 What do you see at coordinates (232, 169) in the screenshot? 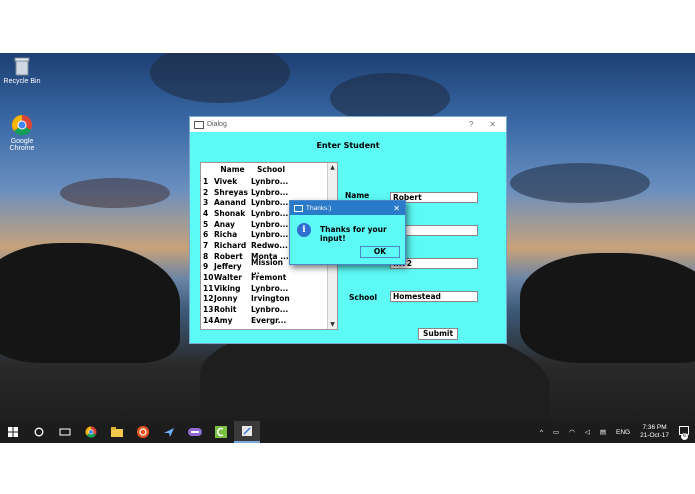
I see `column-header-name: Name` at bounding box center [232, 169].